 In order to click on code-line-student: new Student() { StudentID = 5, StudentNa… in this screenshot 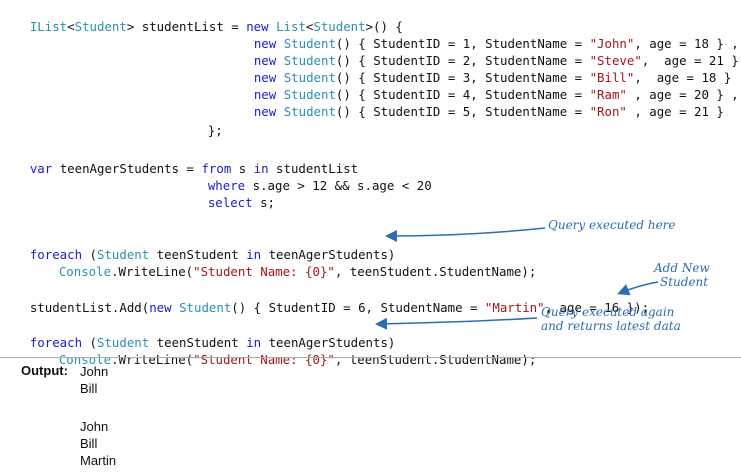, I will do `click(474, 111)`.